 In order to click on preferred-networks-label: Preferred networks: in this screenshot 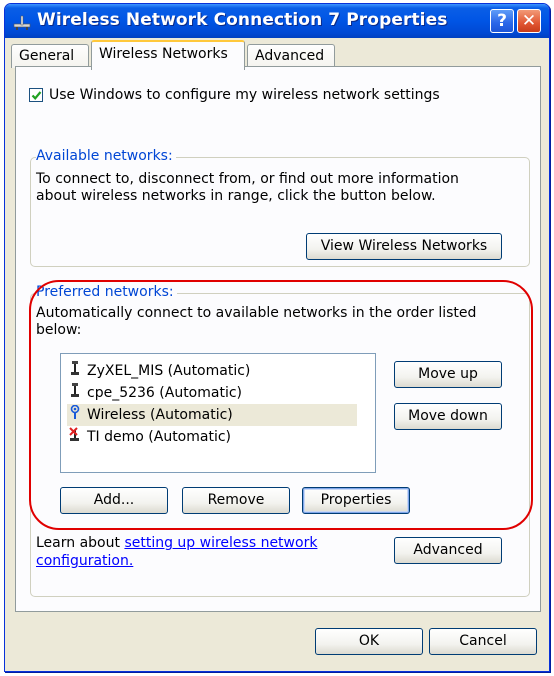, I will do `click(106, 292)`.